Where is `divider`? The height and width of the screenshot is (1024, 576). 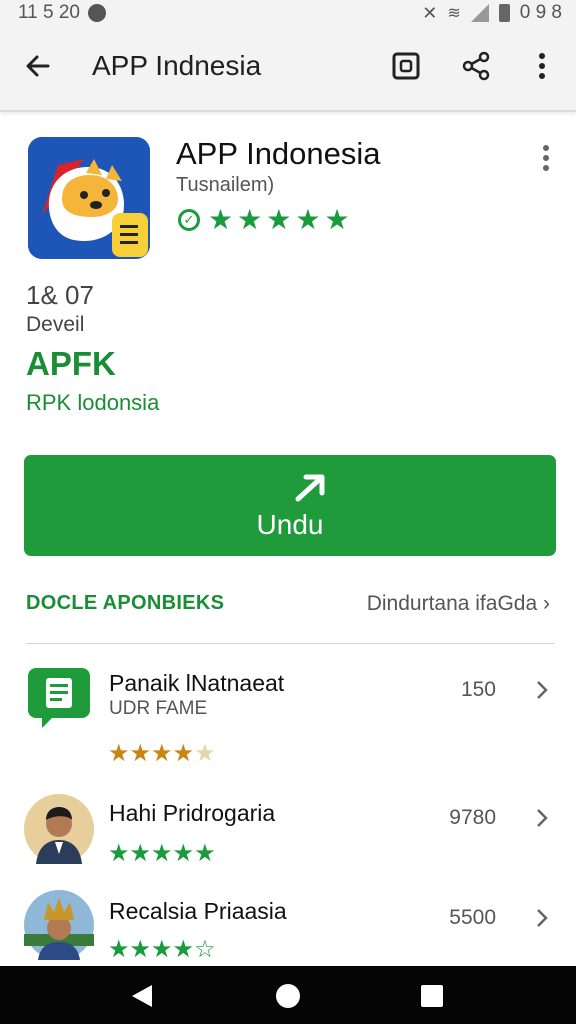
divider is located at coordinates (290, 643).